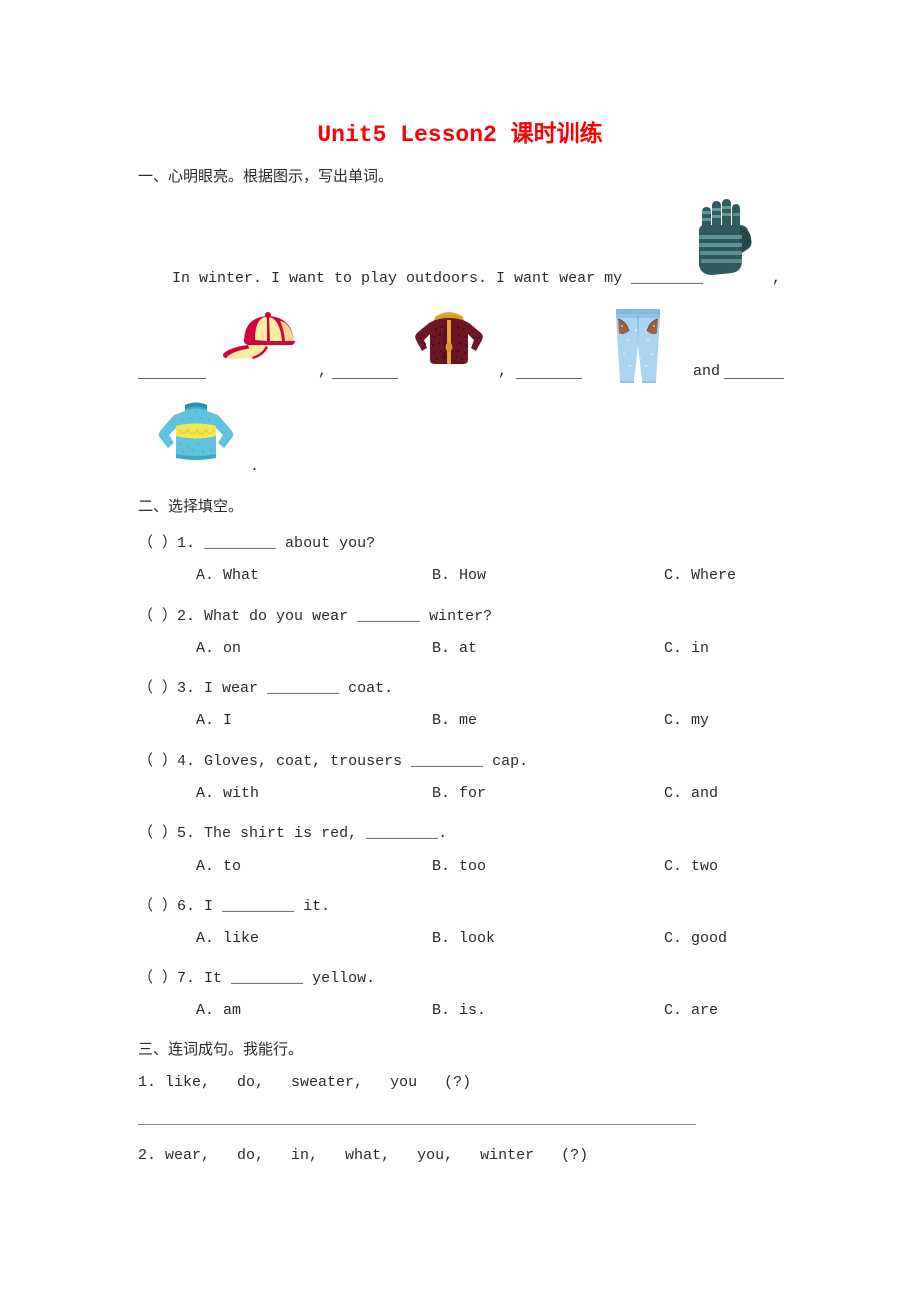 The image size is (920, 1302). I want to click on question-3-option-a: A. I, so click(214, 720).